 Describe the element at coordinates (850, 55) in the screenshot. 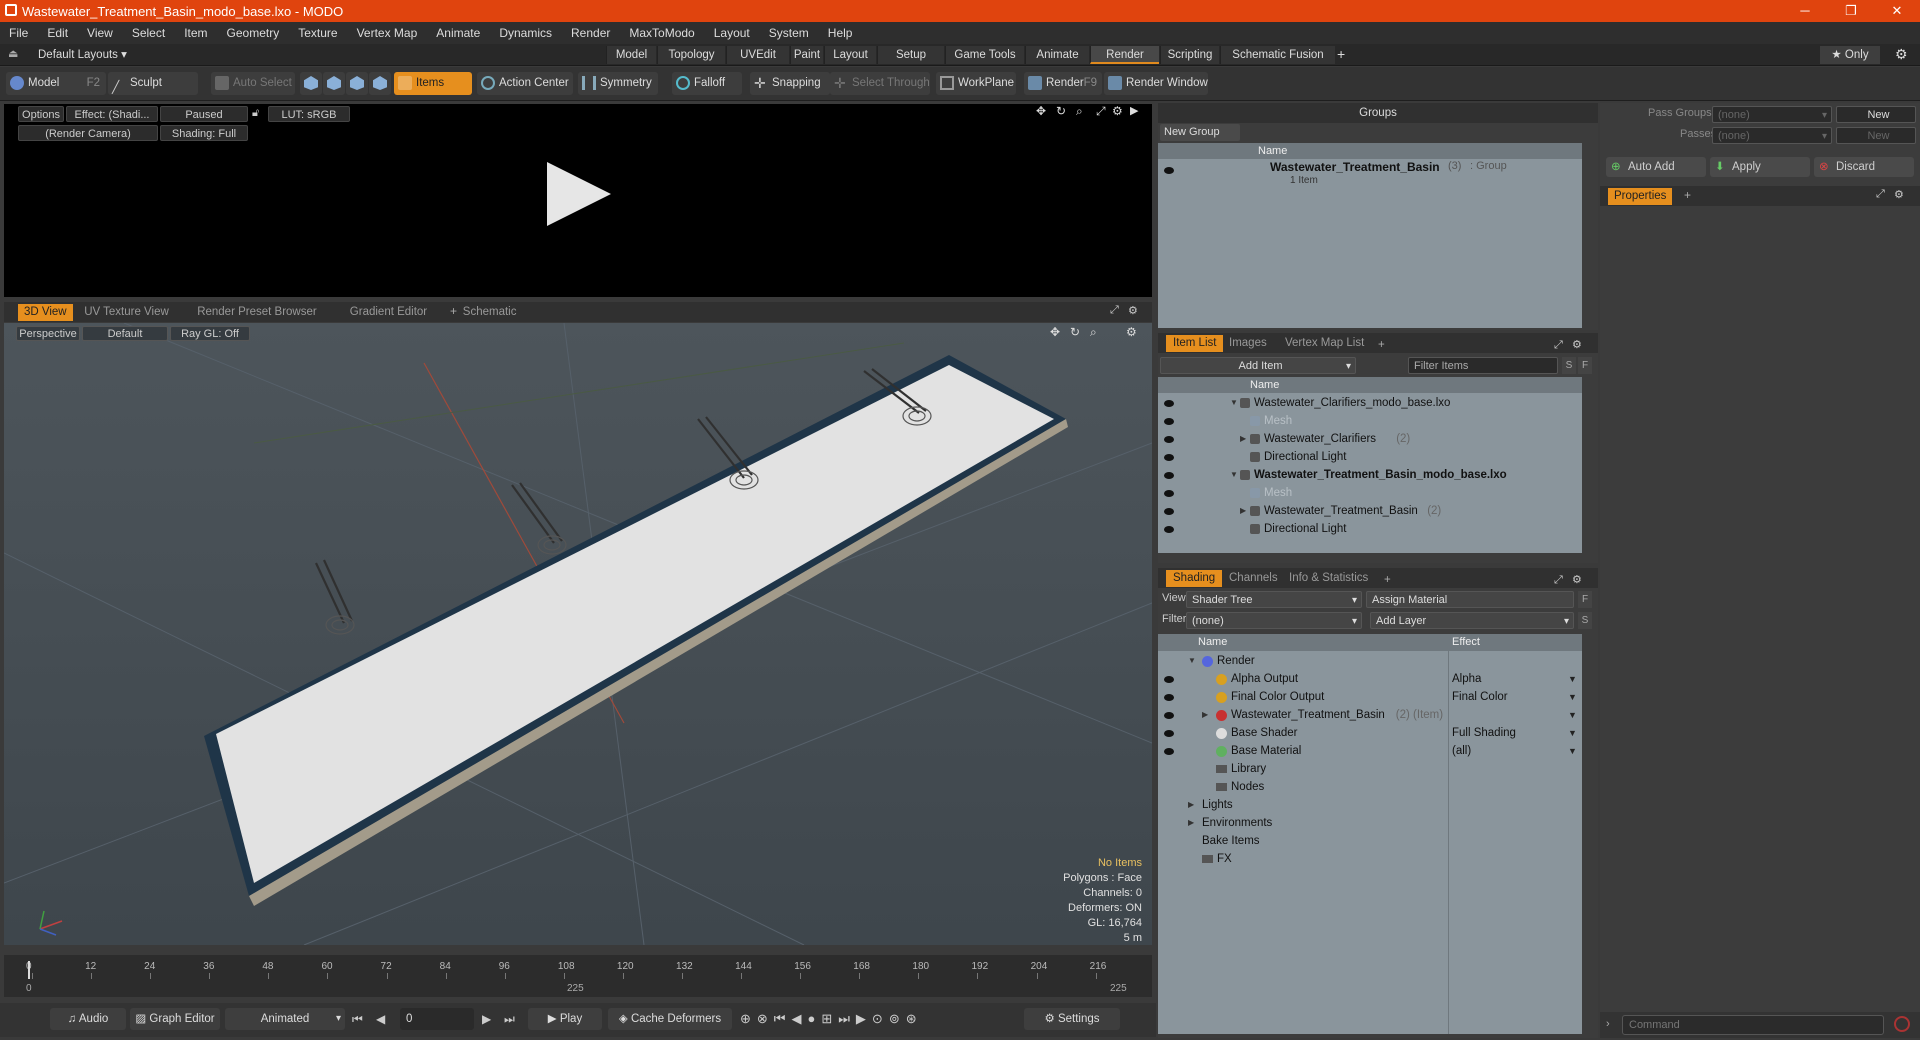

I see `layout-tab-layout: Layout` at that location.